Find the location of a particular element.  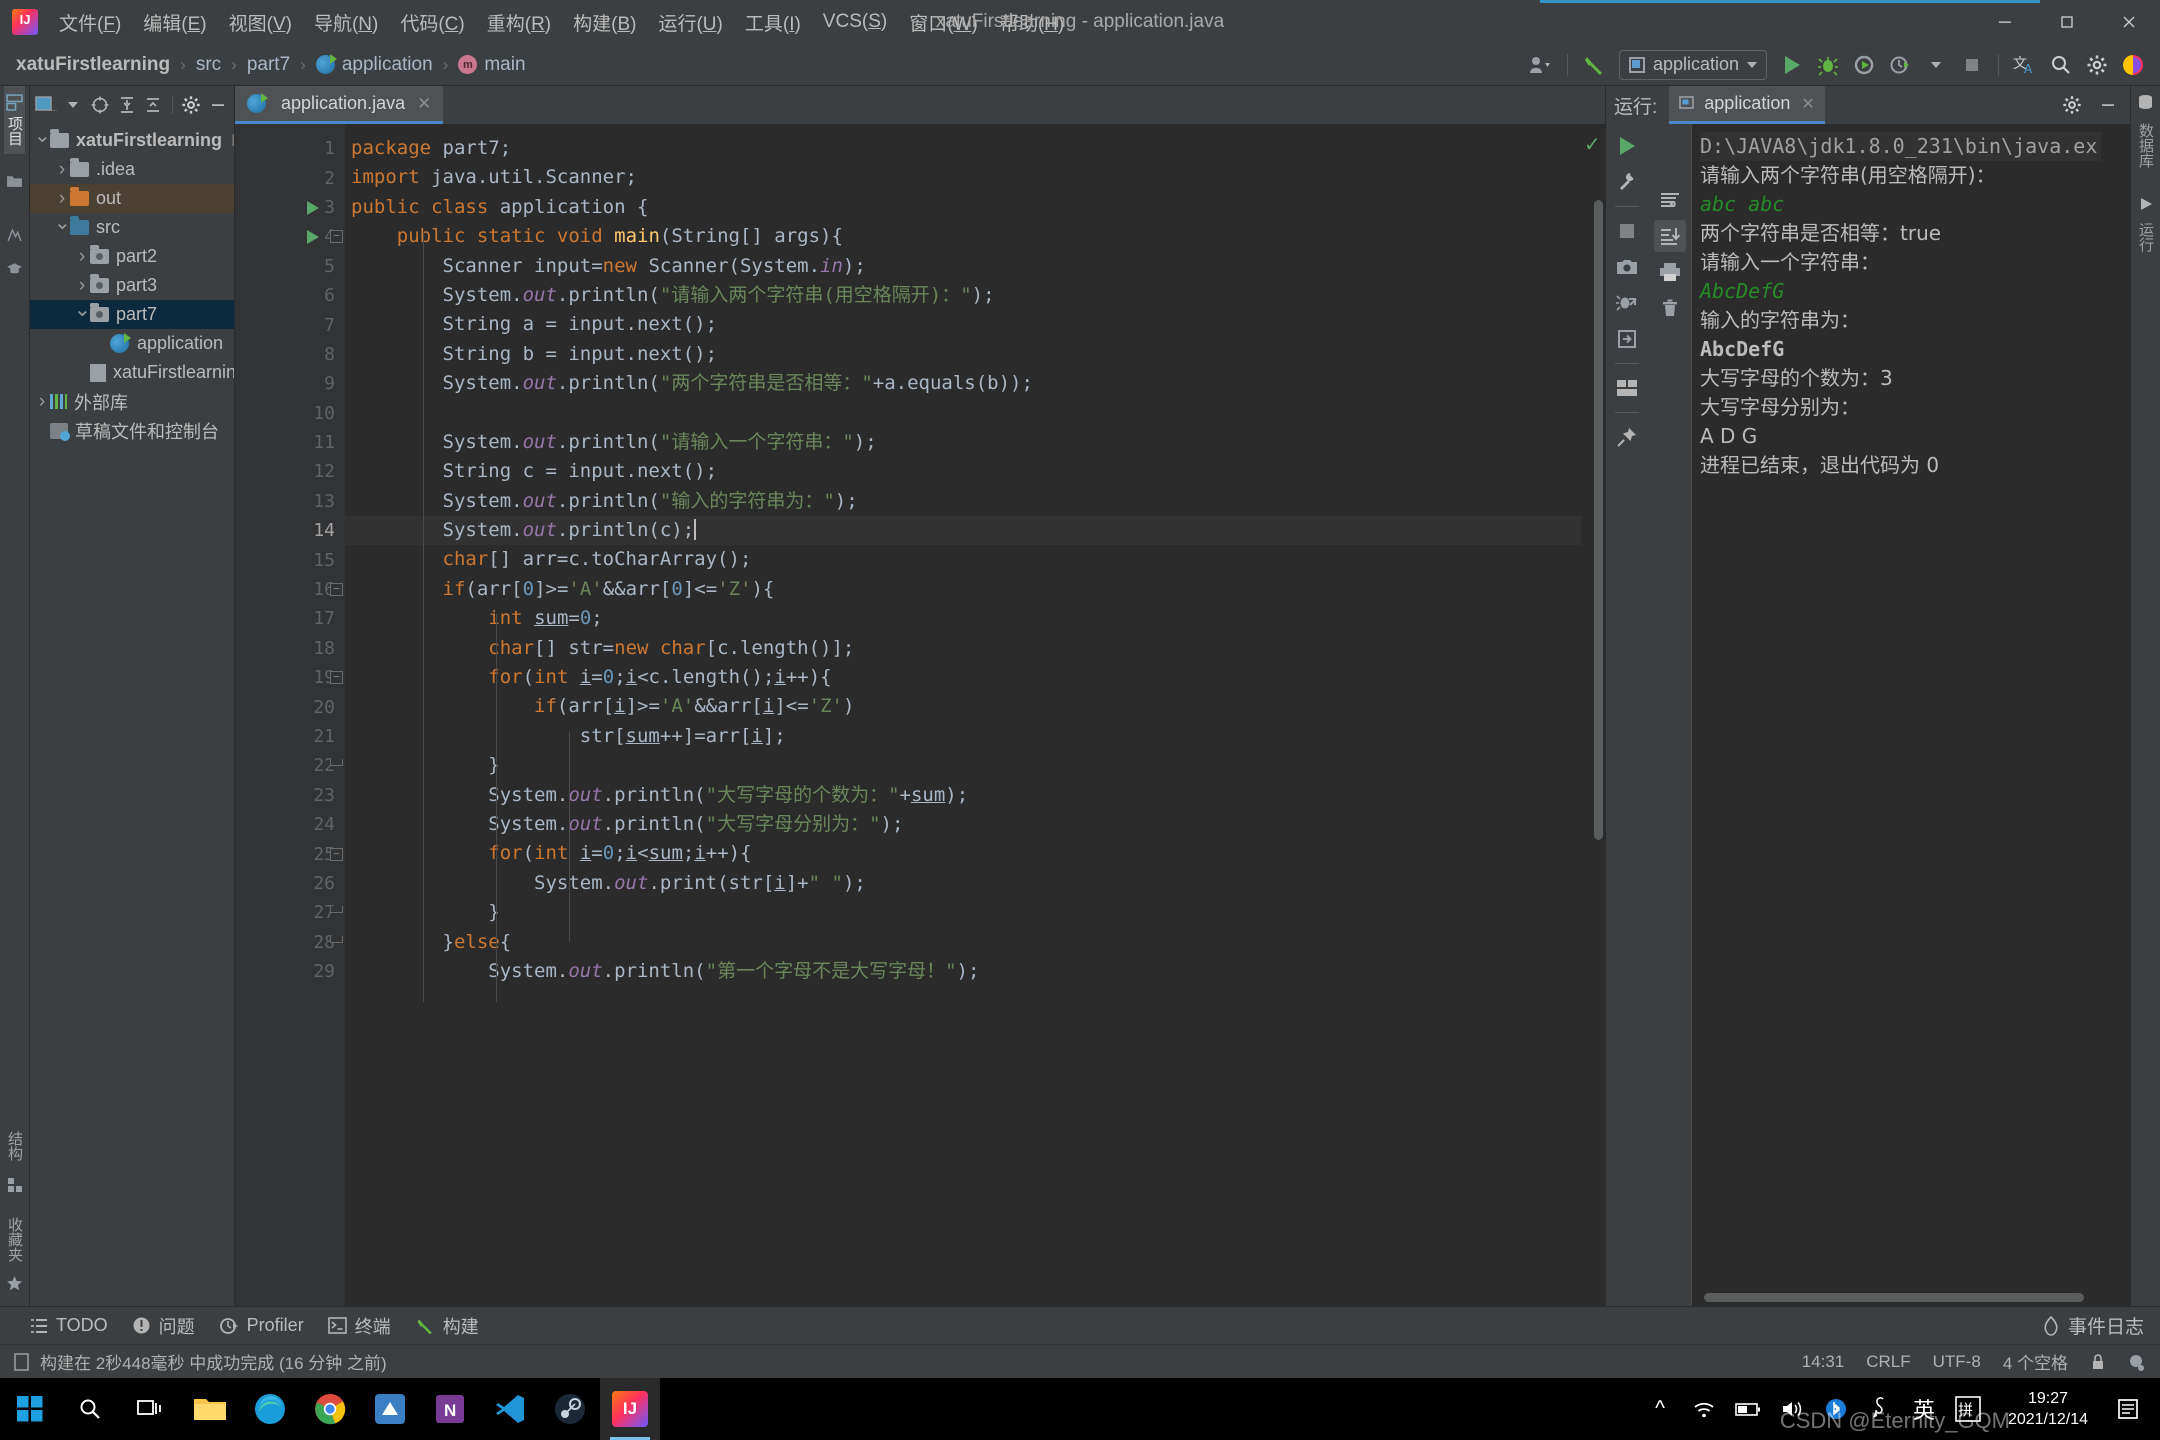

breadcrumb-item-src: src is located at coordinates (208, 65).